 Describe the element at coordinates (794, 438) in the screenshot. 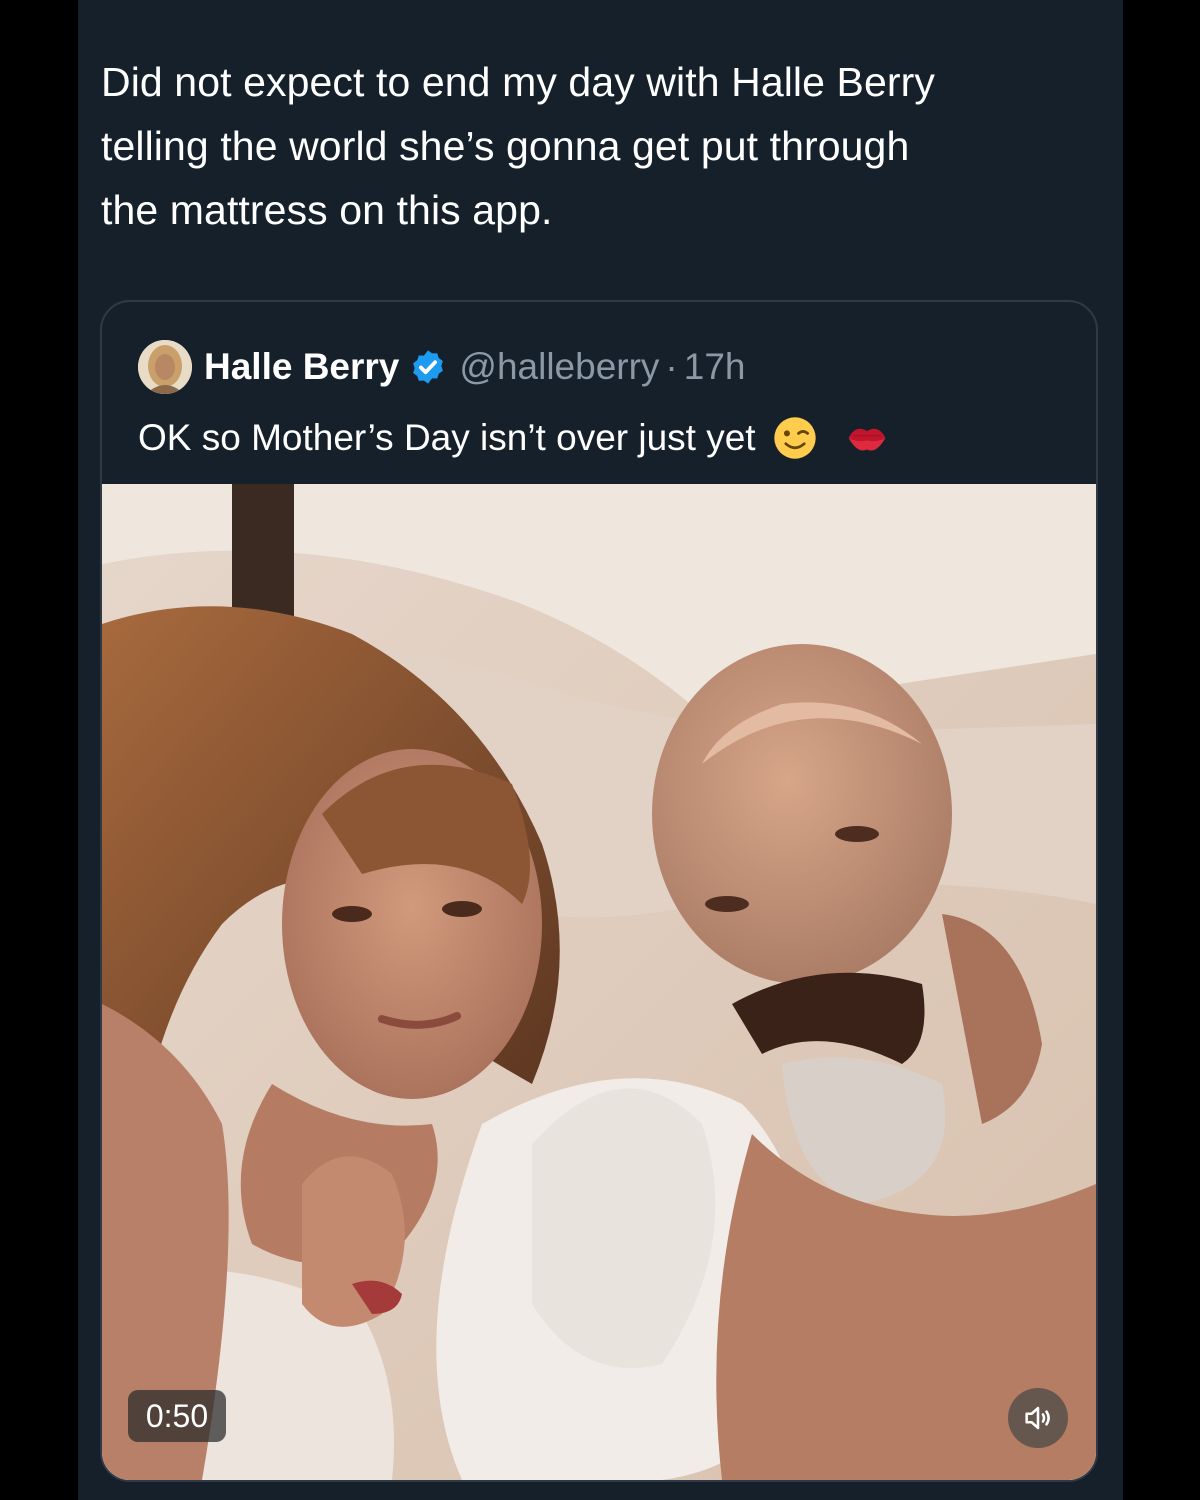

I see `winking-face-icon` at that location.